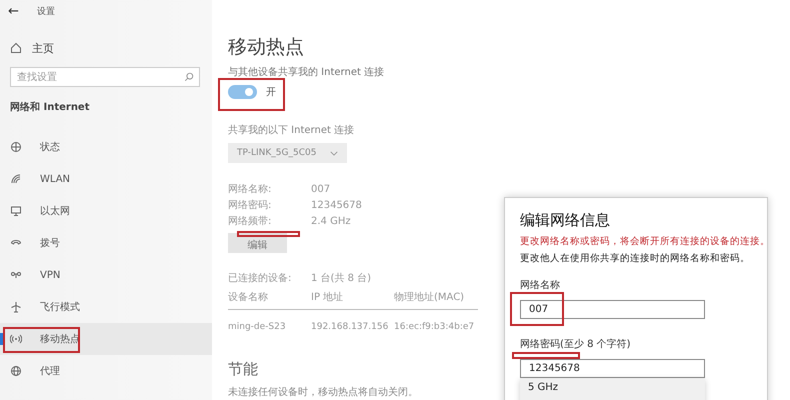 The height and width of the screenshot is (400, 790). What do you see at coordinates (540, 286) in the screenshot?
I see `field-label: 网络名称` at bounding box center [540, 286].